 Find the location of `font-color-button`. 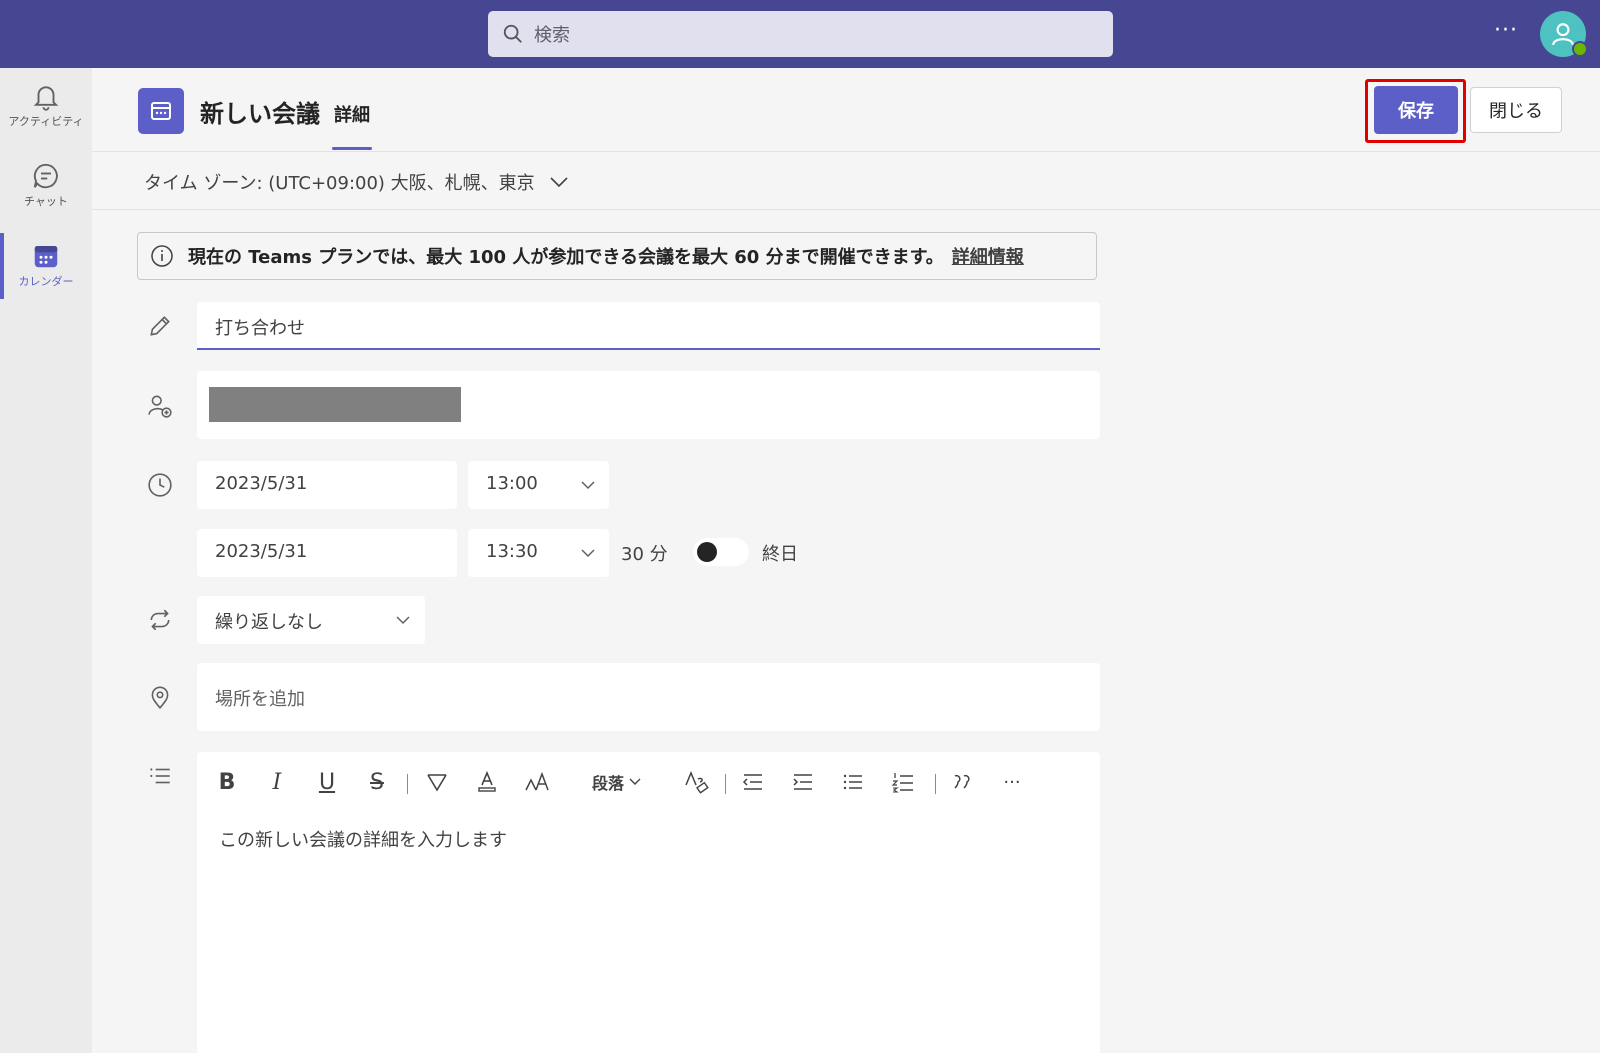

font-color-button is located at coordinates (487, 782).